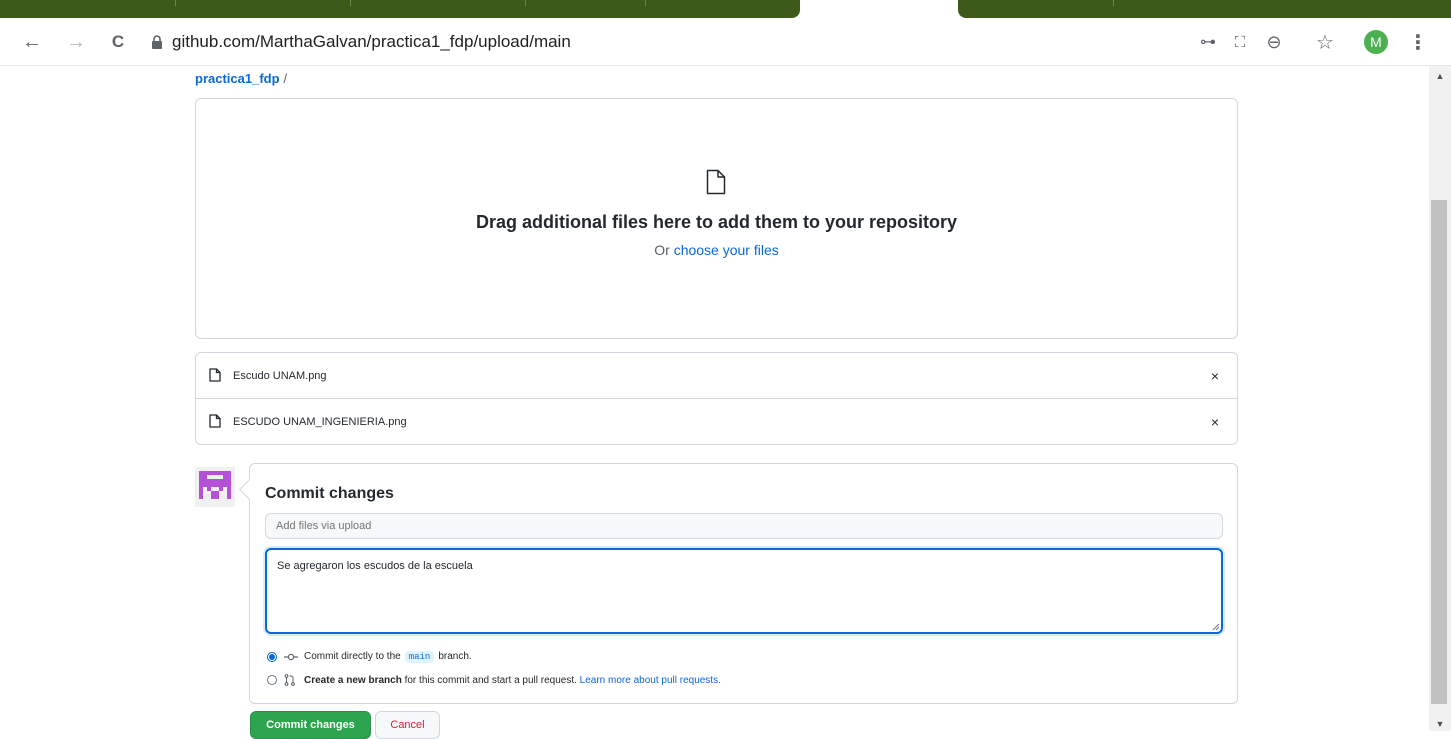  Describe the element at coordinates (237, 78) in the screenshot. I see `breadcrumb-repo-link: practica1_fdp` at that location.